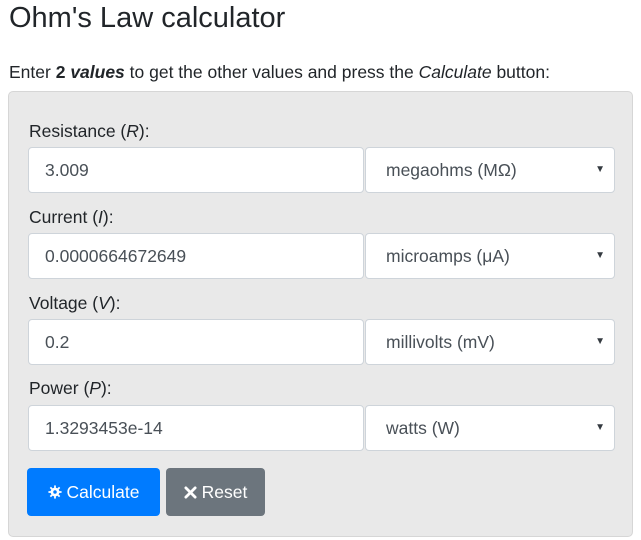 The width and height of the screenshot is (641, 540). What do you see at coordinates (451, 169) in the screenshot?
I see `resistance-unit-value: megaohms (MΩ)` at bounding box center [451, 169].